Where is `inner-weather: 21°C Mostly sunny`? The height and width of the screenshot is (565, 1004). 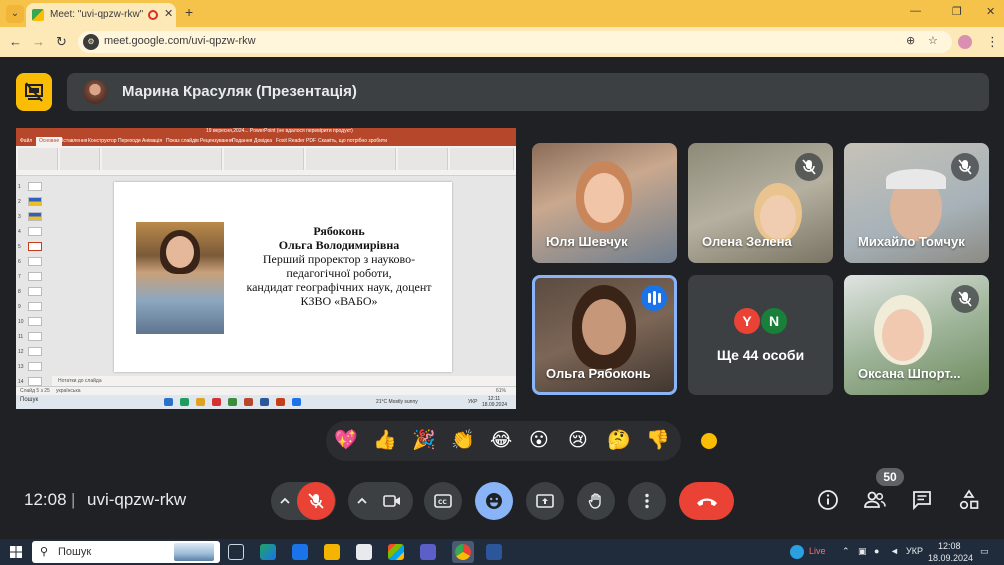 inner-weather: 21°C Mostly sunny is located at coordinates (397, 402).